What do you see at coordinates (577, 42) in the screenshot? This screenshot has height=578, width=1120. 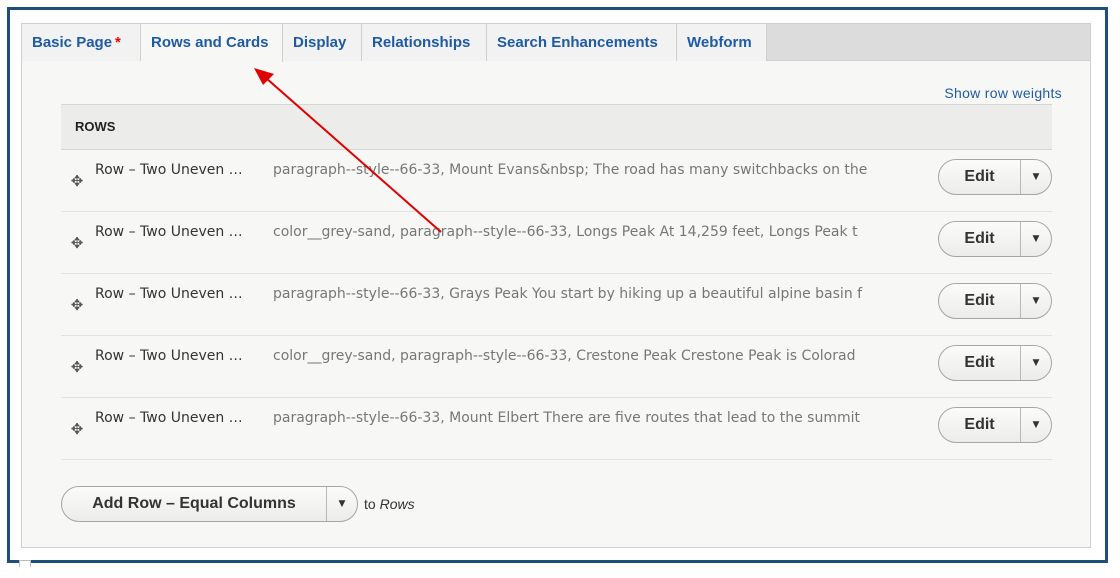 I see `tab-label: Search Enhancements` at bounding box center [577, 42].